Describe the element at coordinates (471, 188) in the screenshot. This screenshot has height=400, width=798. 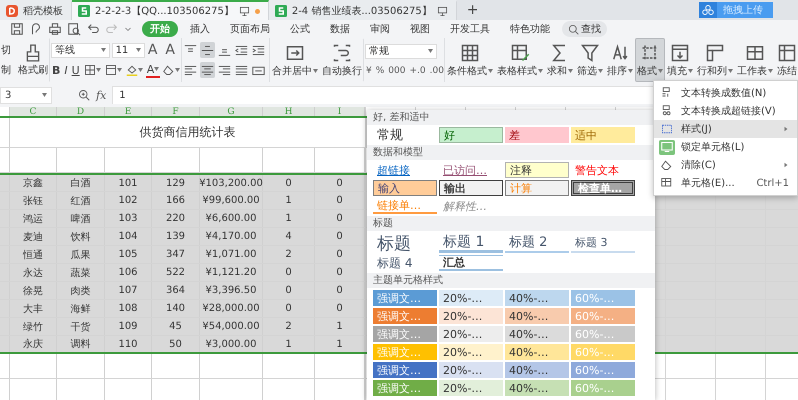
I see `cell-style-option: 输出` at that location.